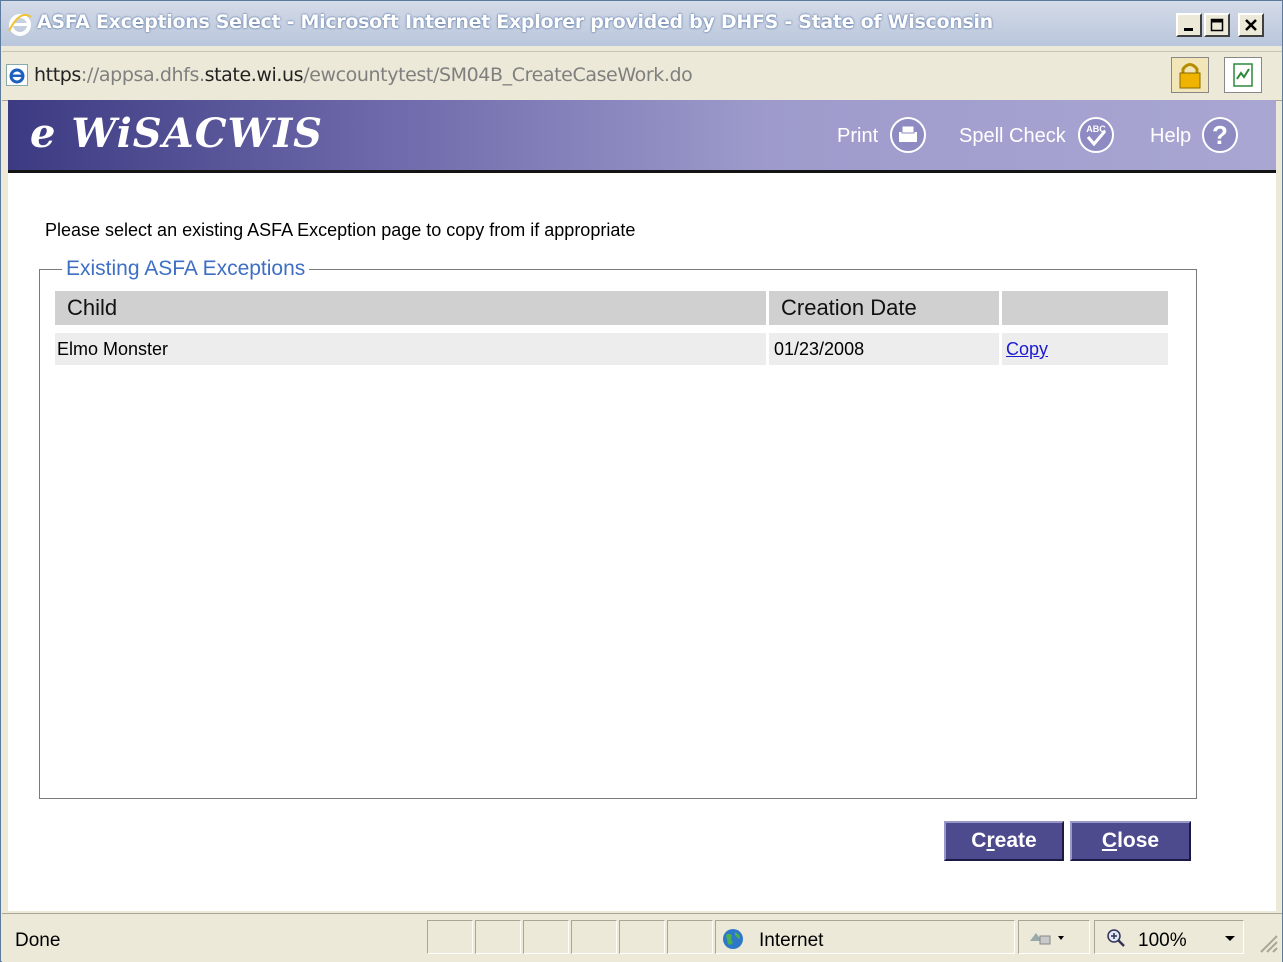  I want to click on close-window-button, so click(1251, 25).